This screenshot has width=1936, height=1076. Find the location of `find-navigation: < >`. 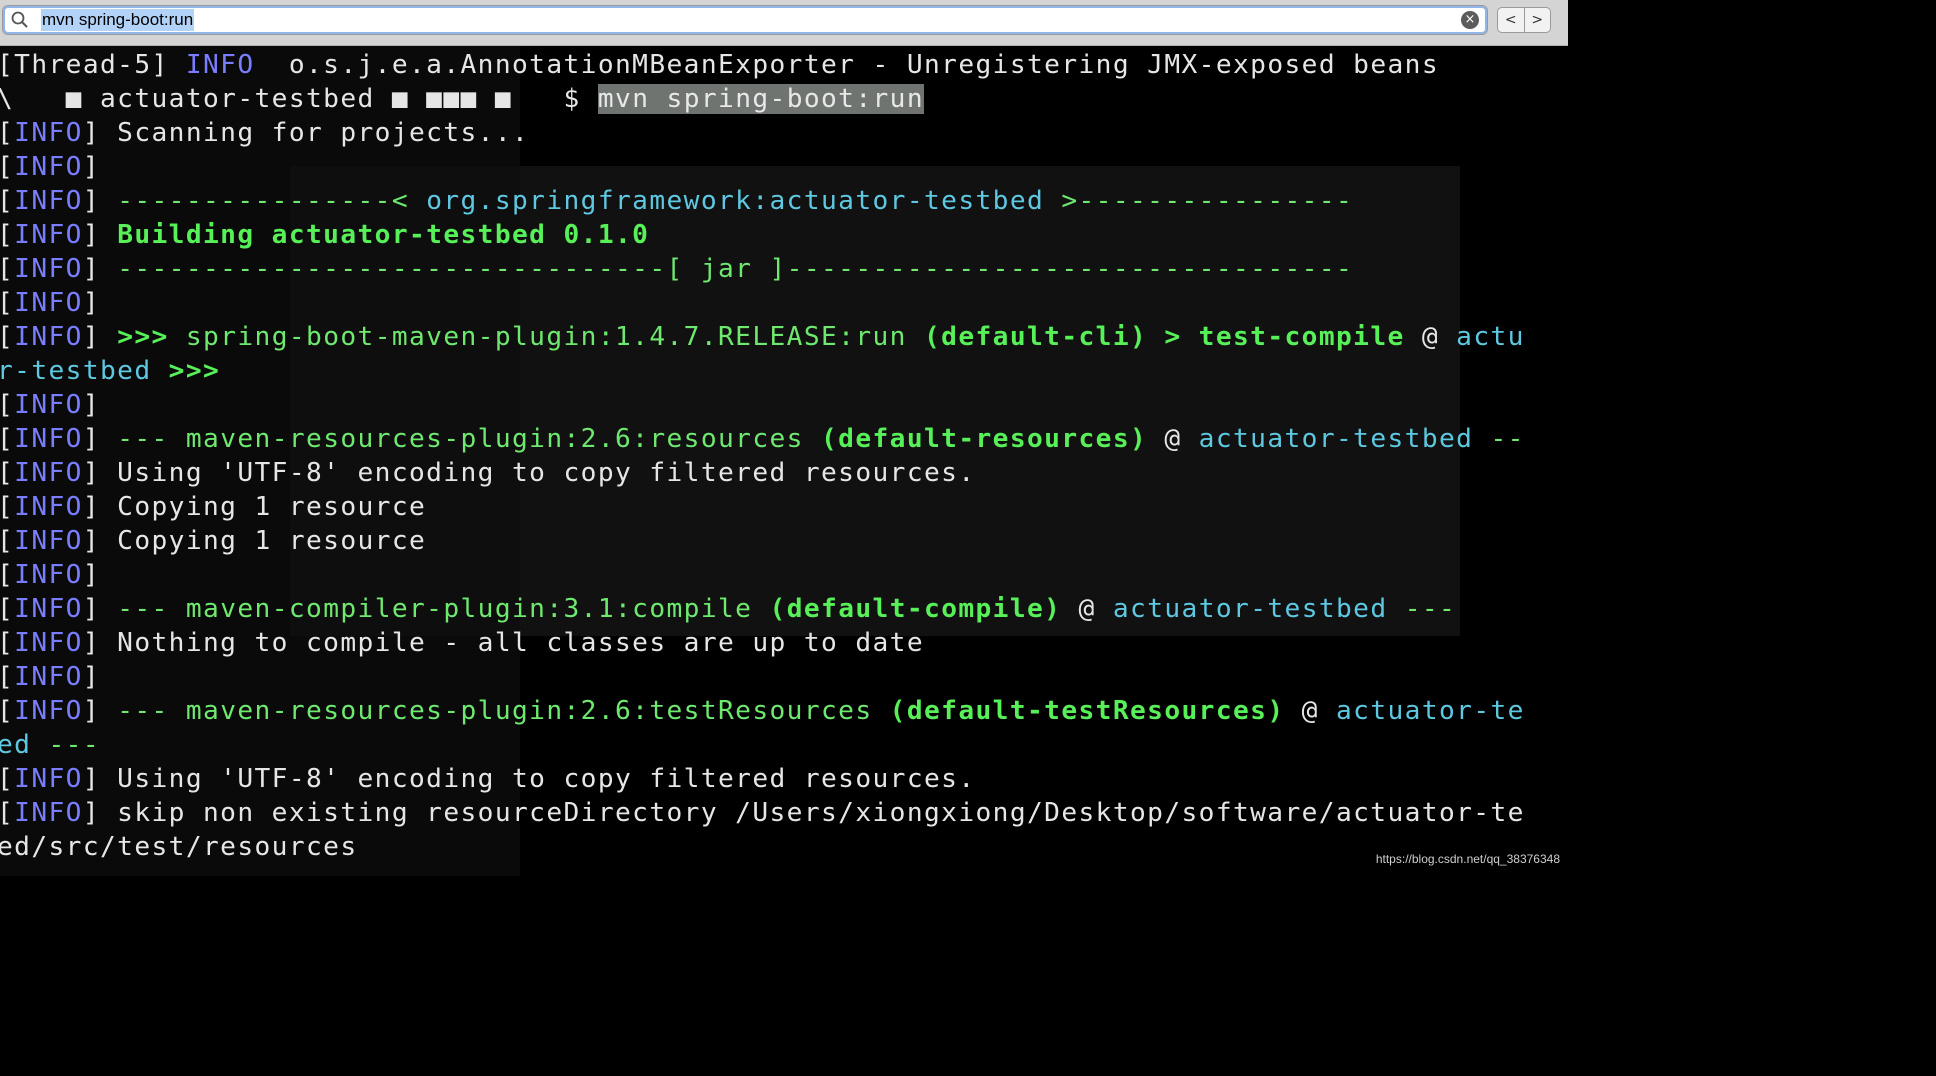

find-navigation: < > is located at coordinates (1524, 20).